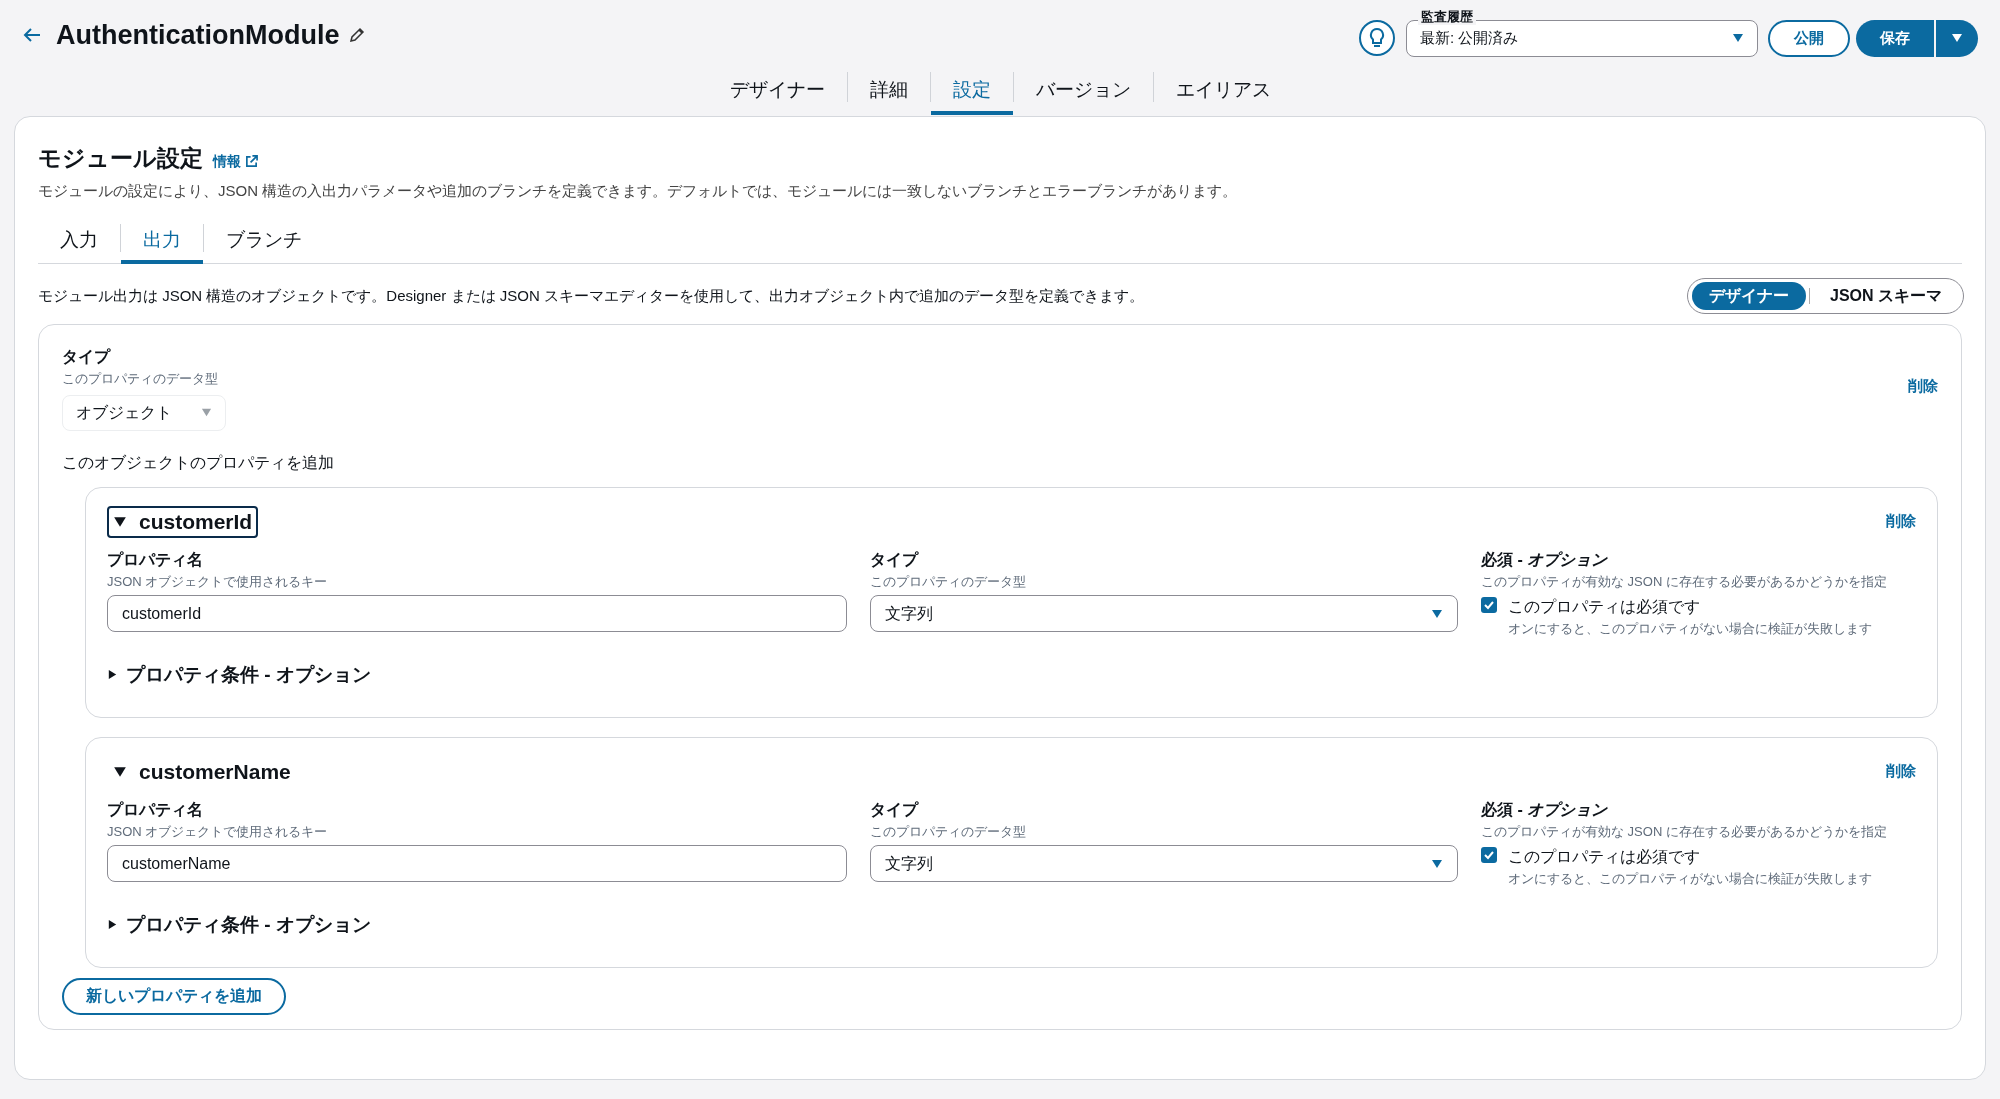 The image size is (2000, 1099). Describe the element at coordinates (1886, 296) in the screenshot. I see `mode-option: JSON スキーマ` at that location.